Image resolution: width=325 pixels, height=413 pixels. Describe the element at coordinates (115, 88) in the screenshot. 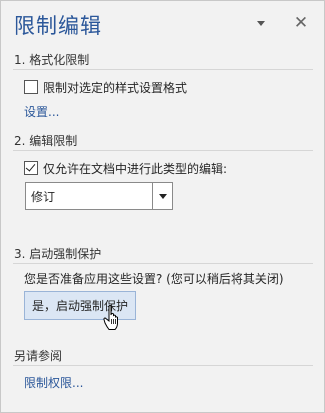

I see `formatting-restriction-label: 限制对选定的样式设置格式` at that location.